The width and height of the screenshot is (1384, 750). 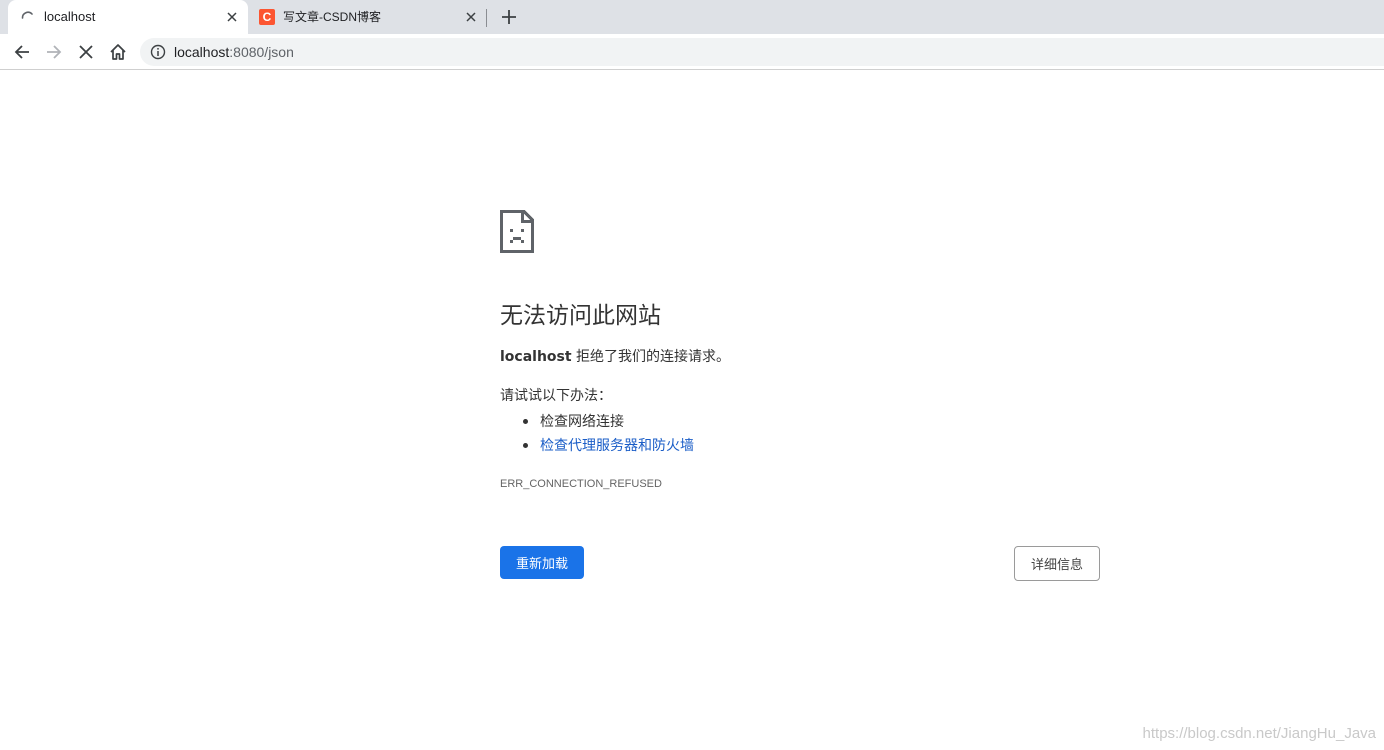 What do you see at coordinates (128, 17) in the screenshot?
I see `tab-localhost: localhost` at bounding box center [128, 17].